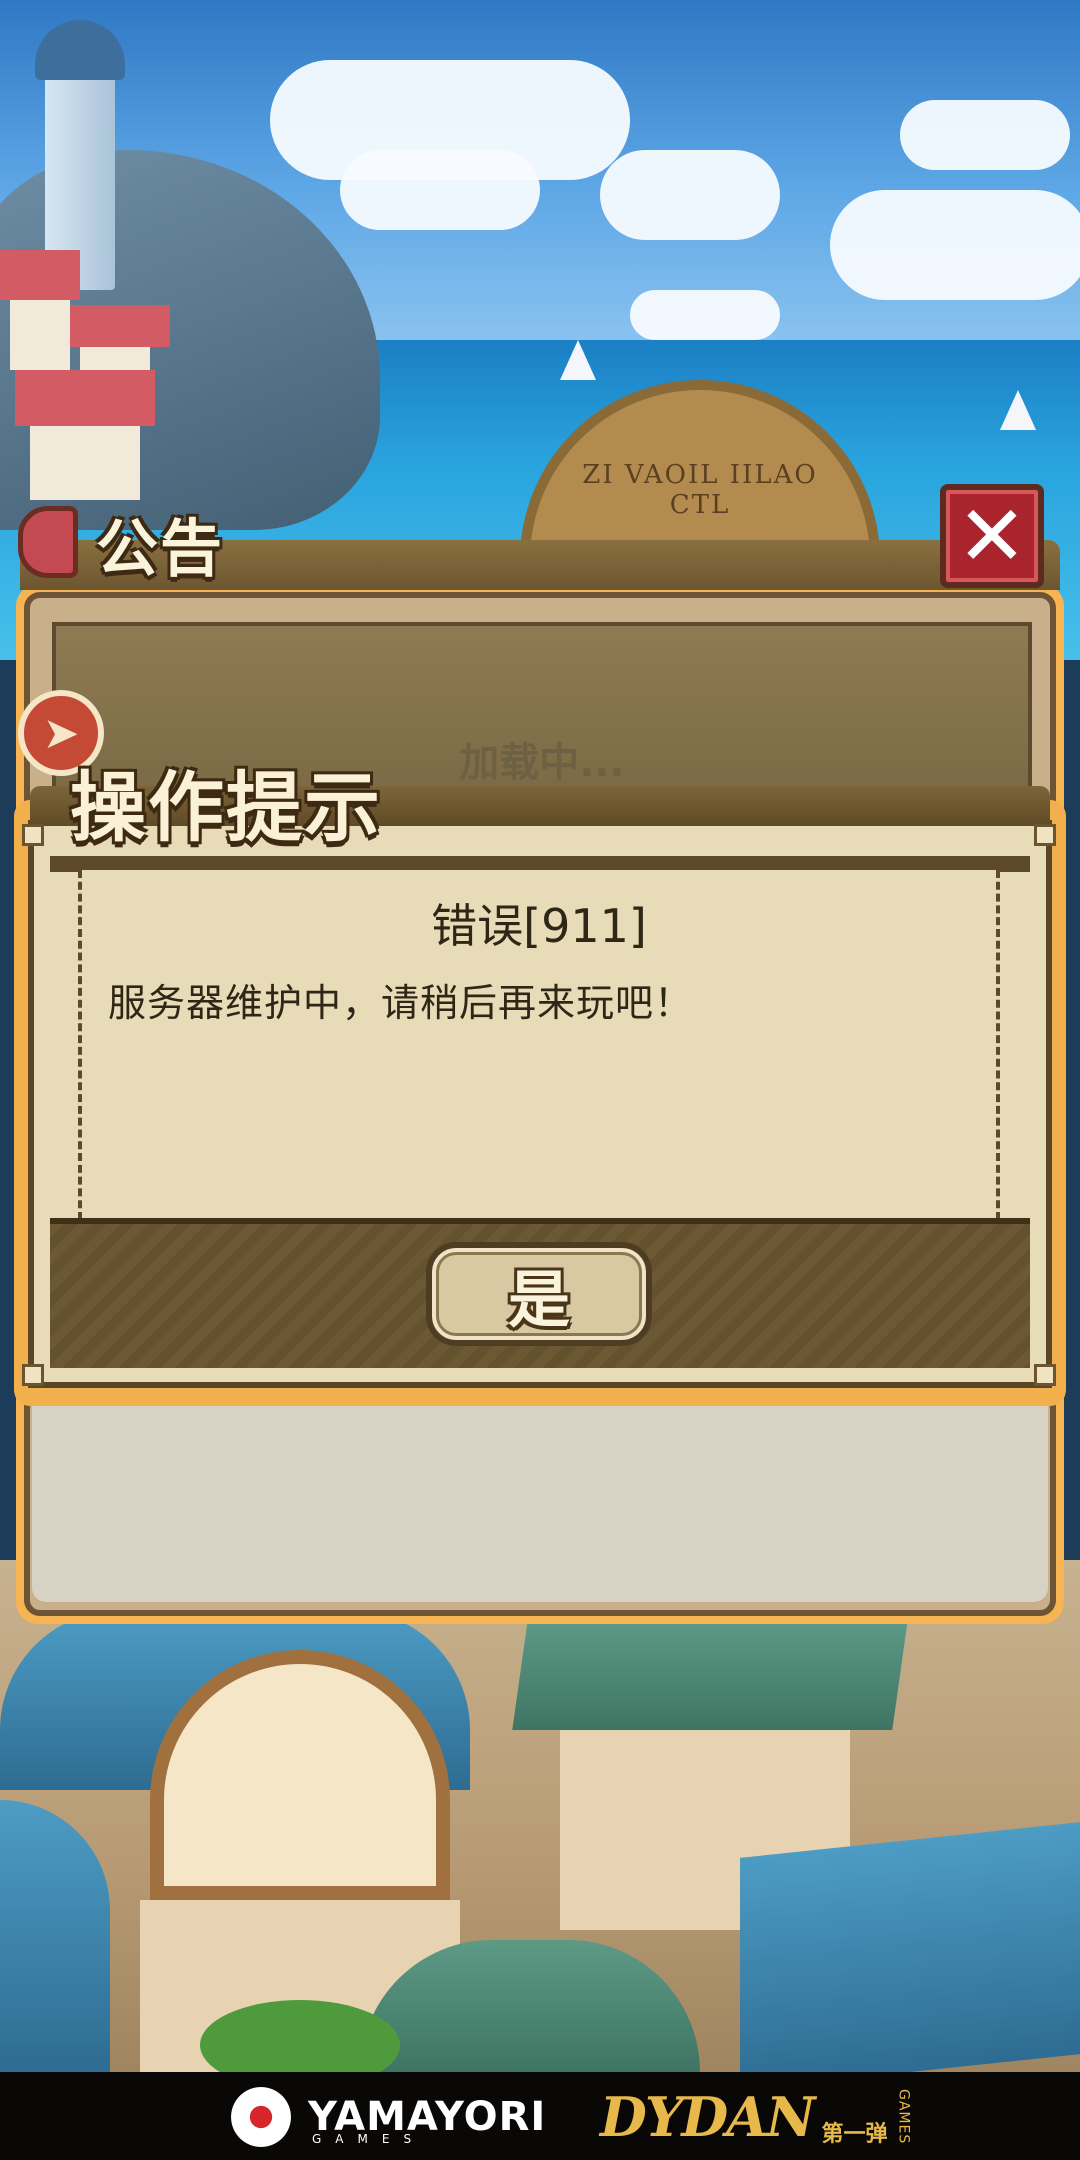  What do you see at coordinates (226, 807) in the screenshot?
I see `dialog-title: 操作提示` at bounding box center [226, 807].